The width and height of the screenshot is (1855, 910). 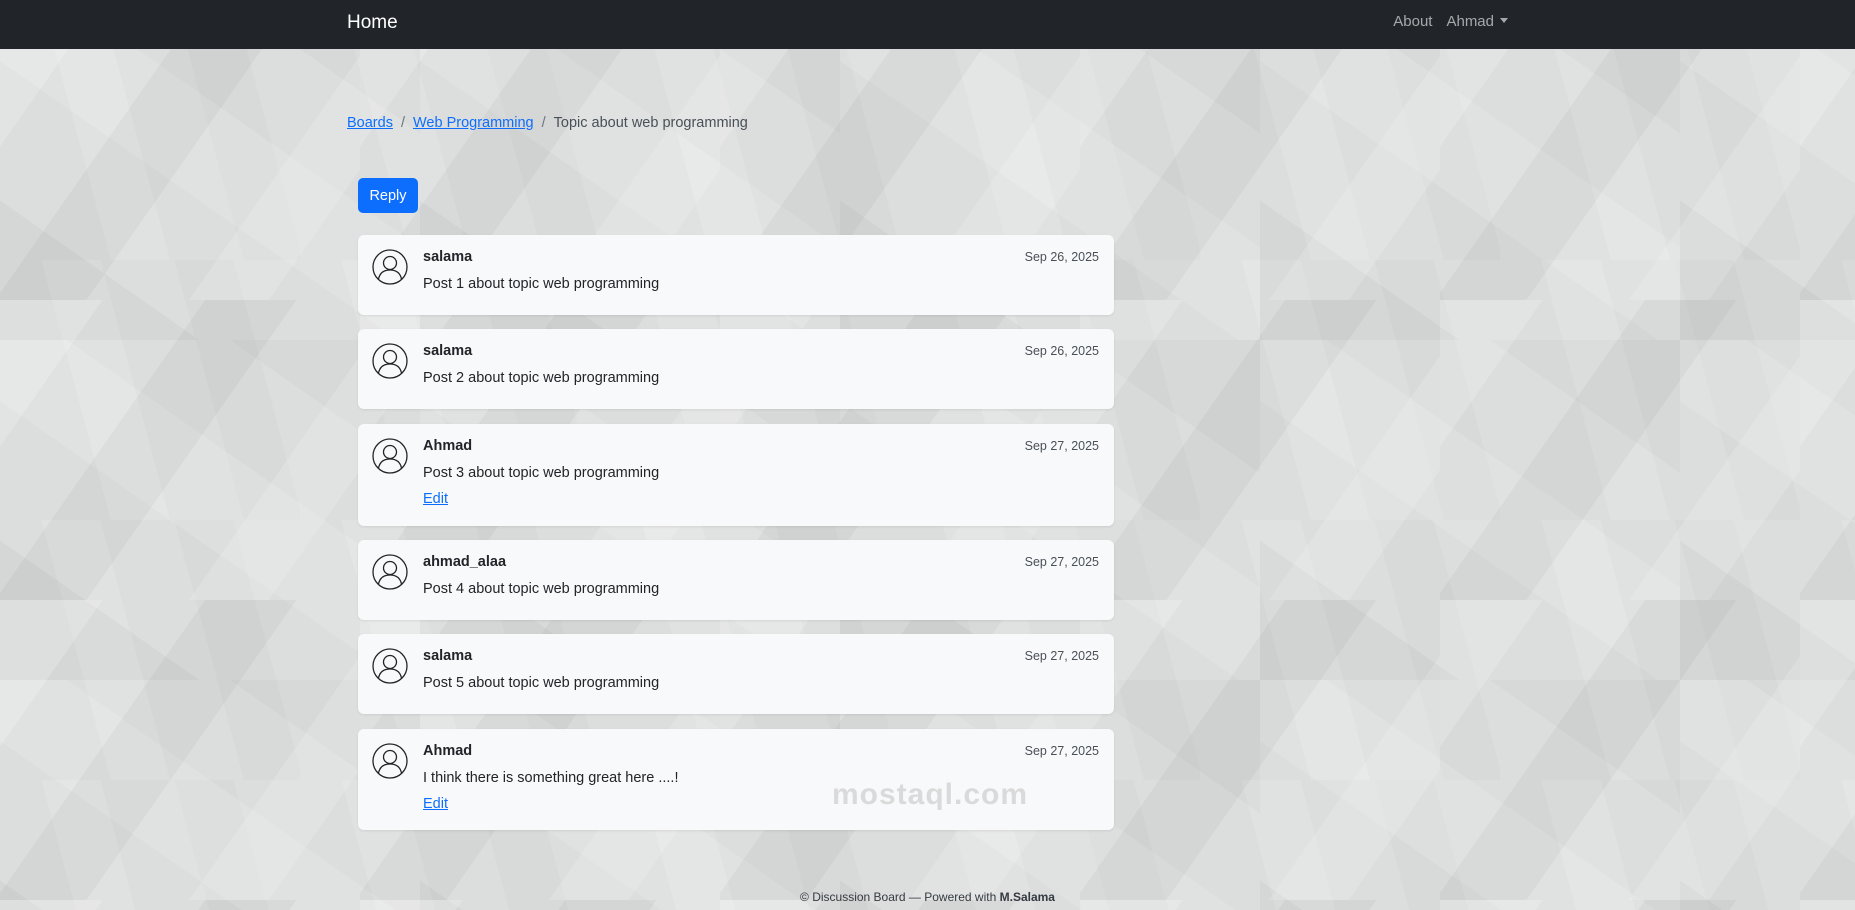 What do you see at coordinates (1412, 21) in the screenshot?
I see `about-link: About` at bounding box center [1412, 21].